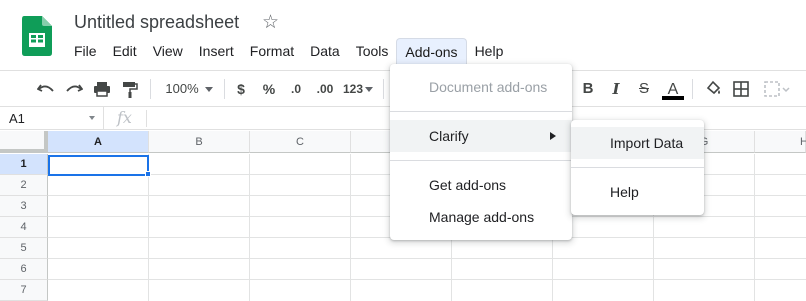 This screenshot has width=806, height=301. I want to click on caret-right-icon, so click(553, 136).